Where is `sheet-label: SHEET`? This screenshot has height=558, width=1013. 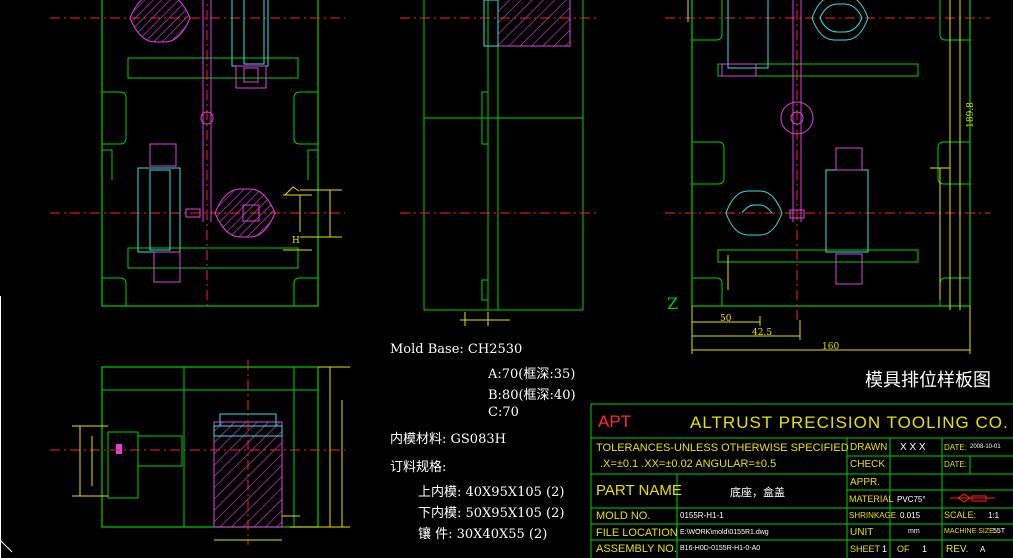
sheet-label: SHEET is located at coordinates (865, 549).